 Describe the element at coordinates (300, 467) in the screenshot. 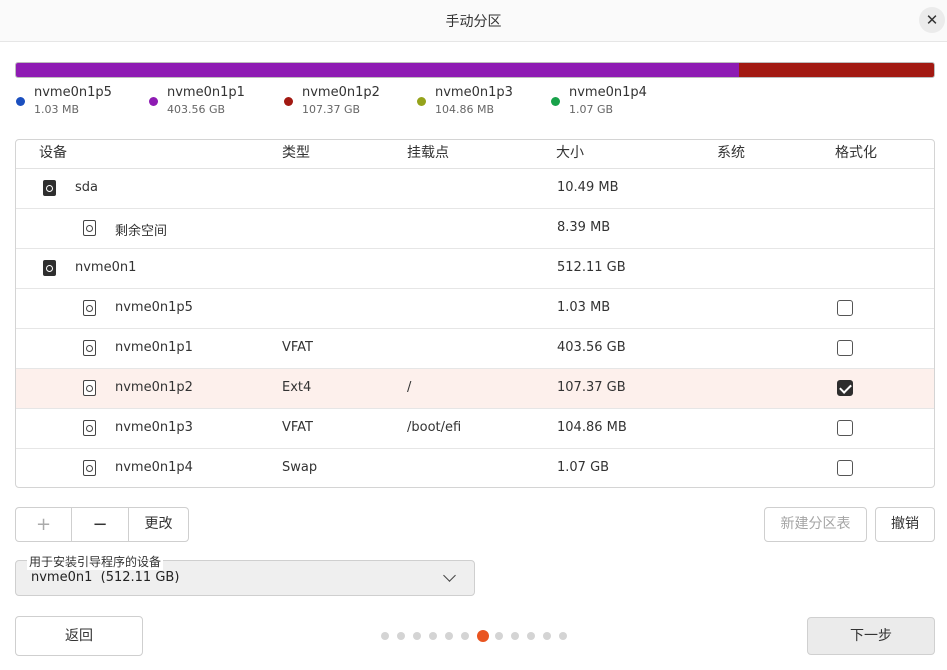

I see `cell-type: Swap` at that location.